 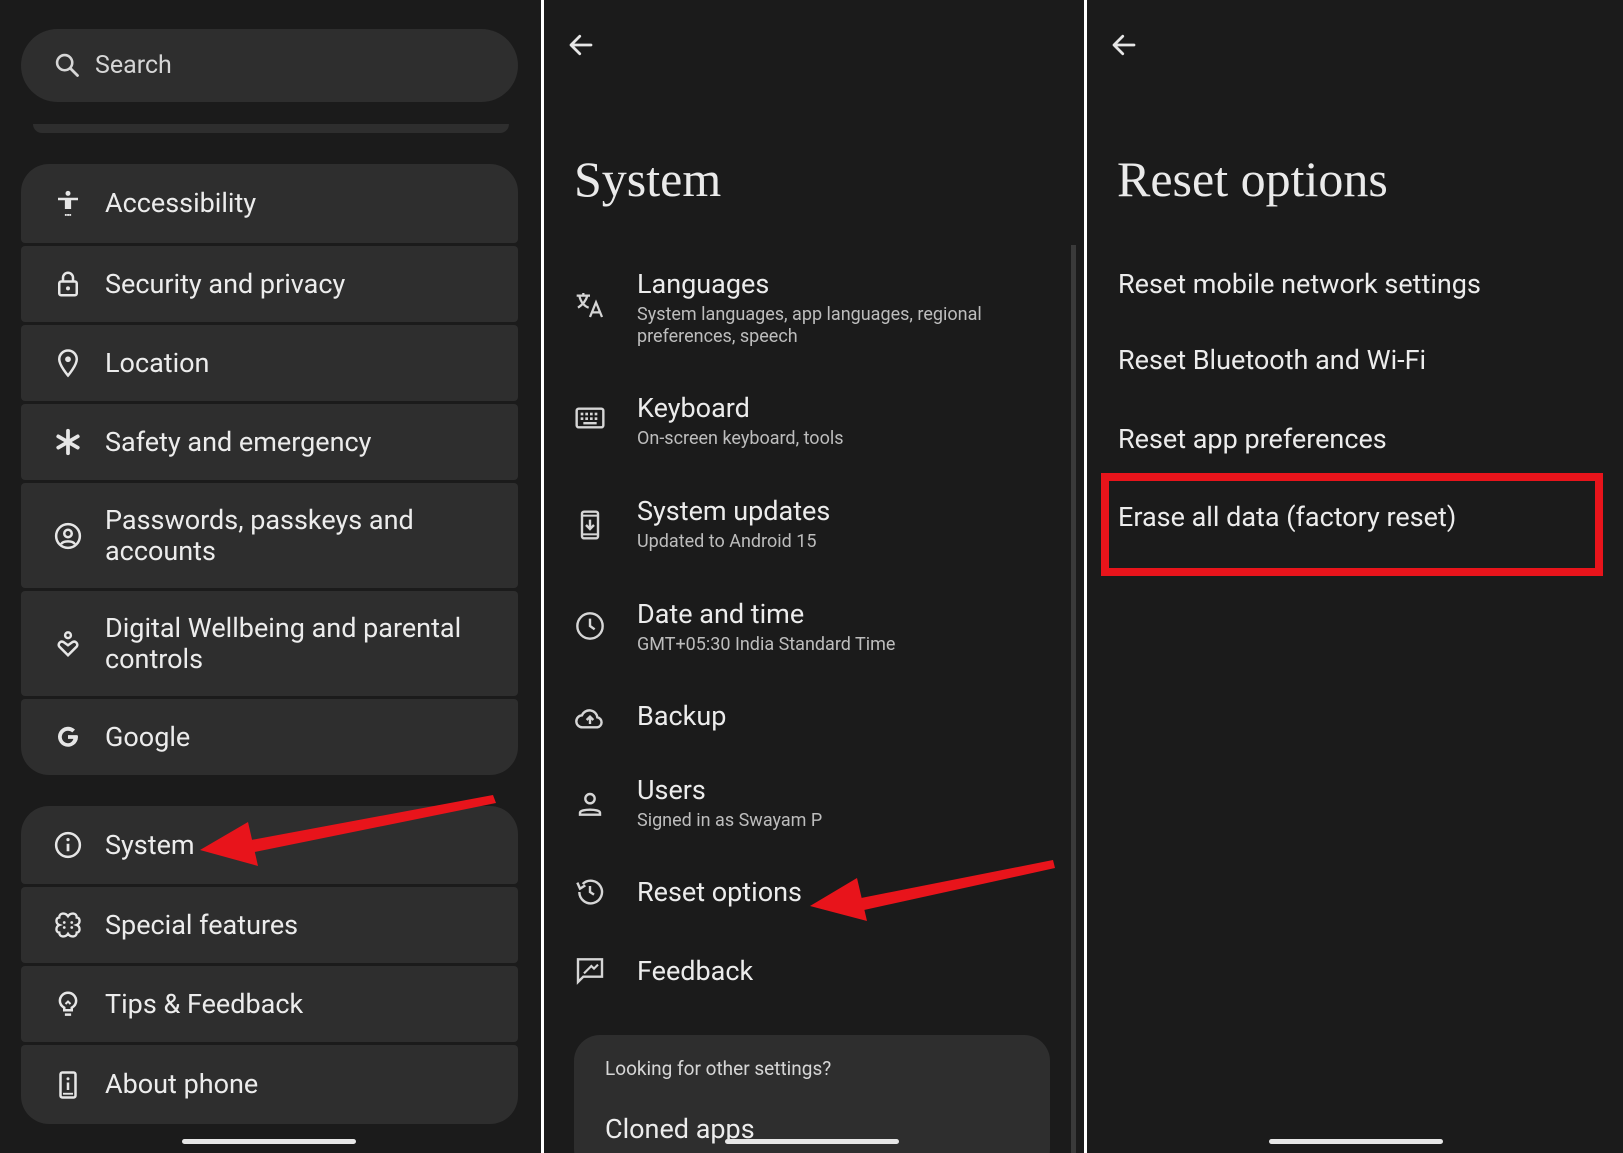 I want to click on arrow-to-system, so click(x=348, y=830).